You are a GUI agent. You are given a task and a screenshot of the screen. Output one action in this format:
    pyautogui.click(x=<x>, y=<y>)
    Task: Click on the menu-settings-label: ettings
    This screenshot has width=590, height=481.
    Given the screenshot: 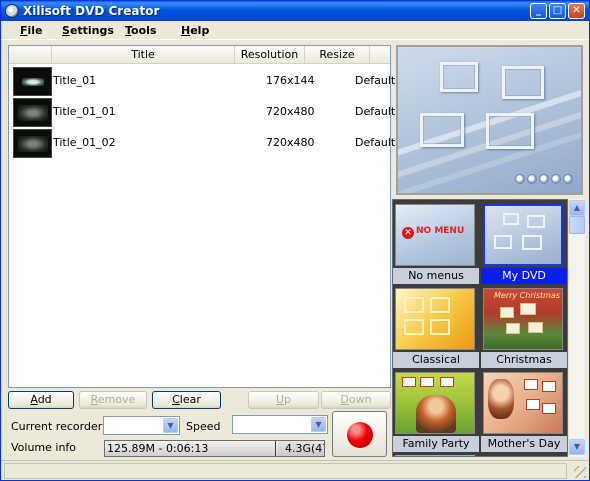 What is the action you would take?
    pyautogui.click(x=91, y=30)
    